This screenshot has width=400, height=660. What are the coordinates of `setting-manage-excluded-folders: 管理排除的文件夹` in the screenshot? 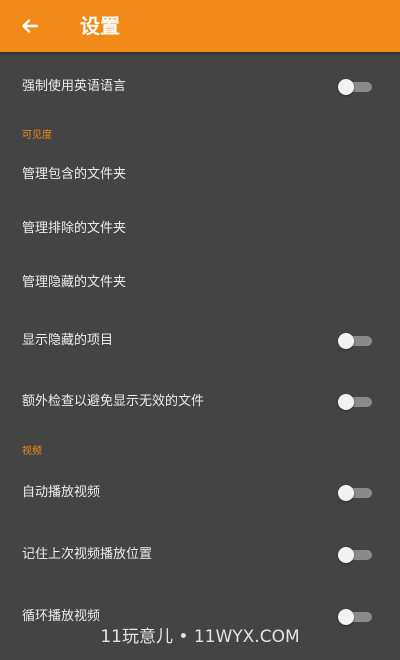 It's located at (200, 229).